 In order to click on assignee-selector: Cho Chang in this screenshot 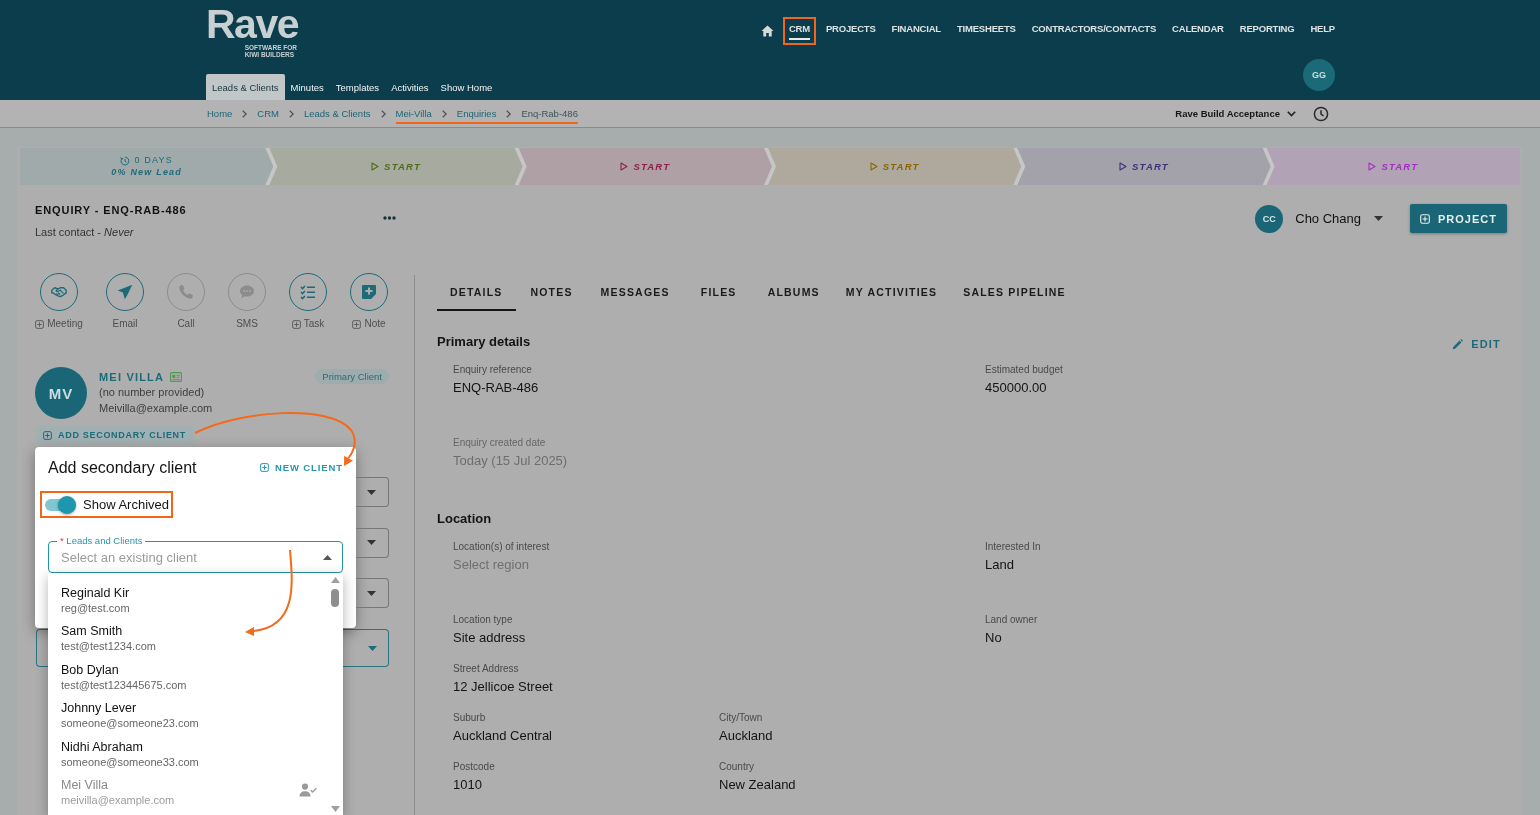, I will do `click(1339, 218)`.